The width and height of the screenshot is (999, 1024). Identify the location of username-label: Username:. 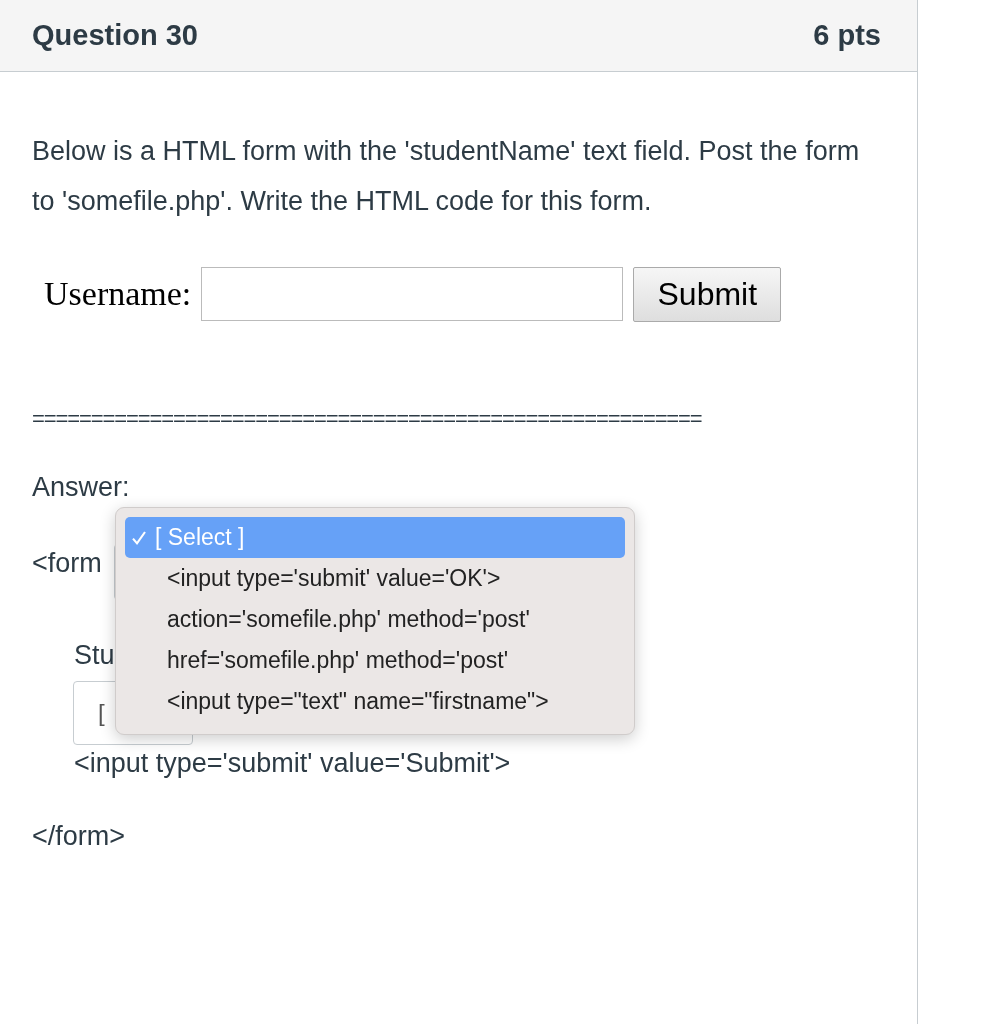
(118, 294).